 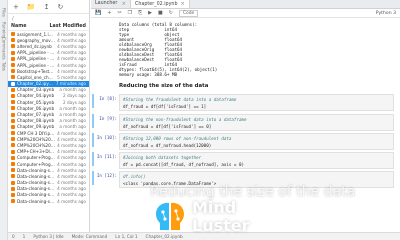 I want to click on new-folder-icon: 📁, so click(x=31, y=7).